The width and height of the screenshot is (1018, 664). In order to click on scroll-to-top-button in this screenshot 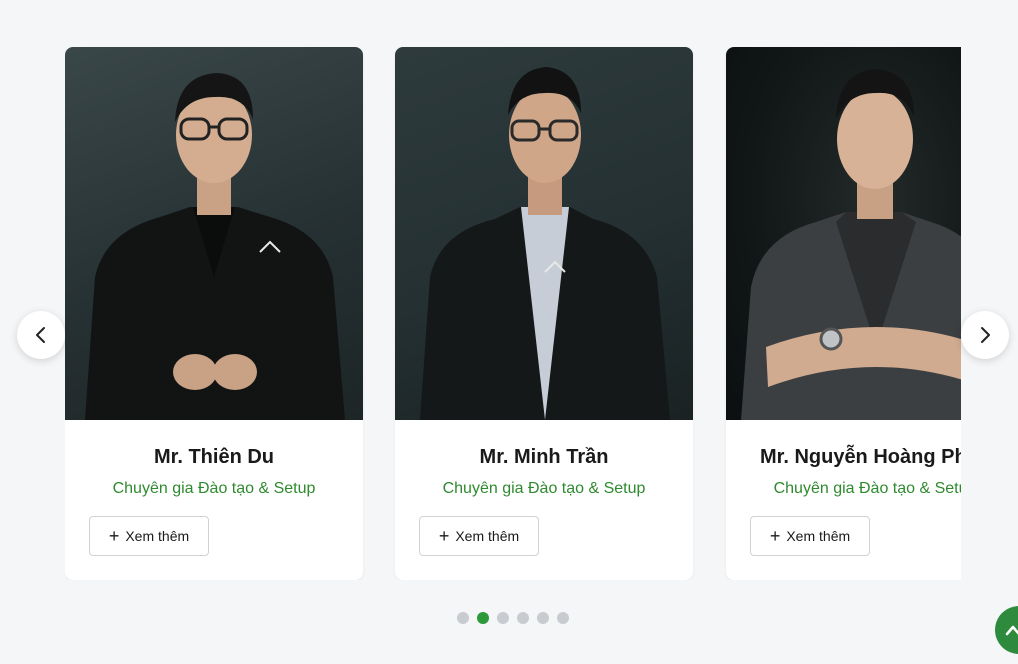, I will do `click(1006, 630)`.